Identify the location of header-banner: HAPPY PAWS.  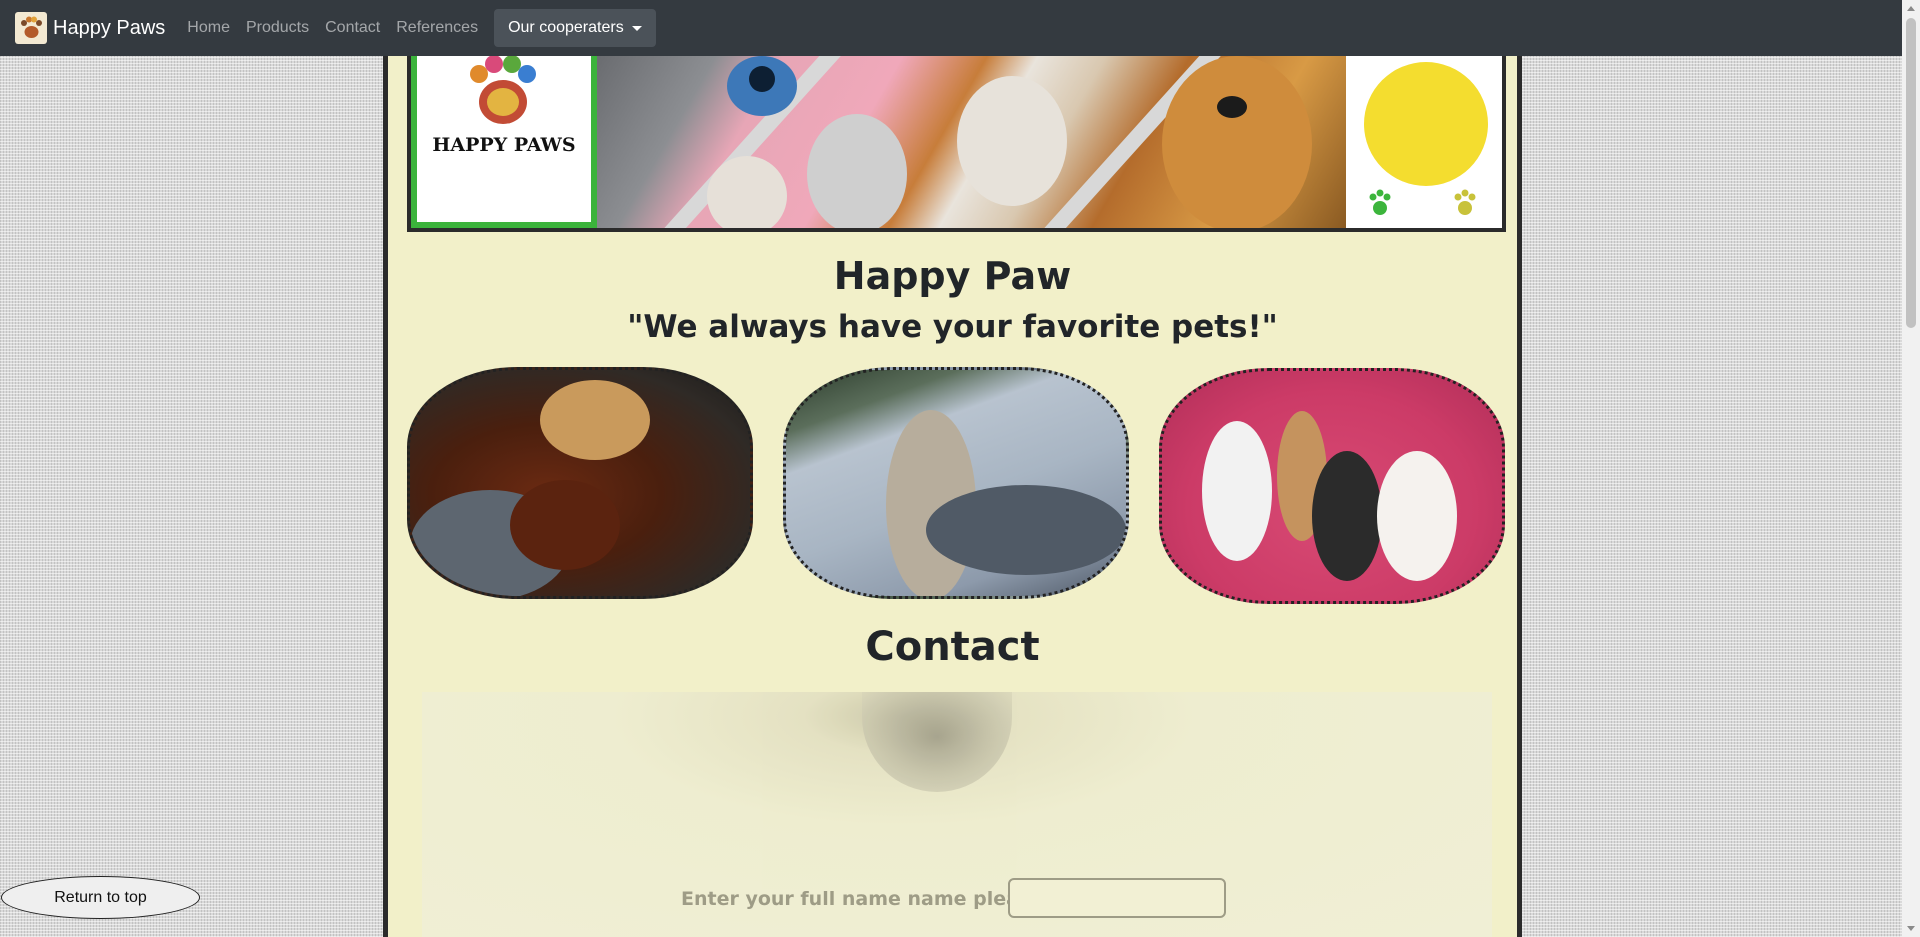
(956, 144).